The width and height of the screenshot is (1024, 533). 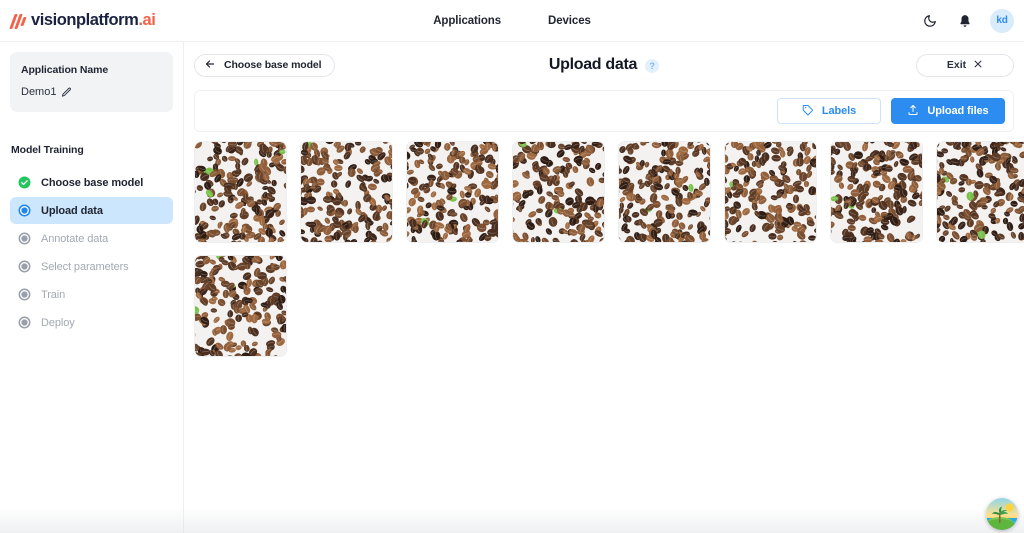 I want to click on application-name-value-row: Demo1, so click(x=91, y=92).